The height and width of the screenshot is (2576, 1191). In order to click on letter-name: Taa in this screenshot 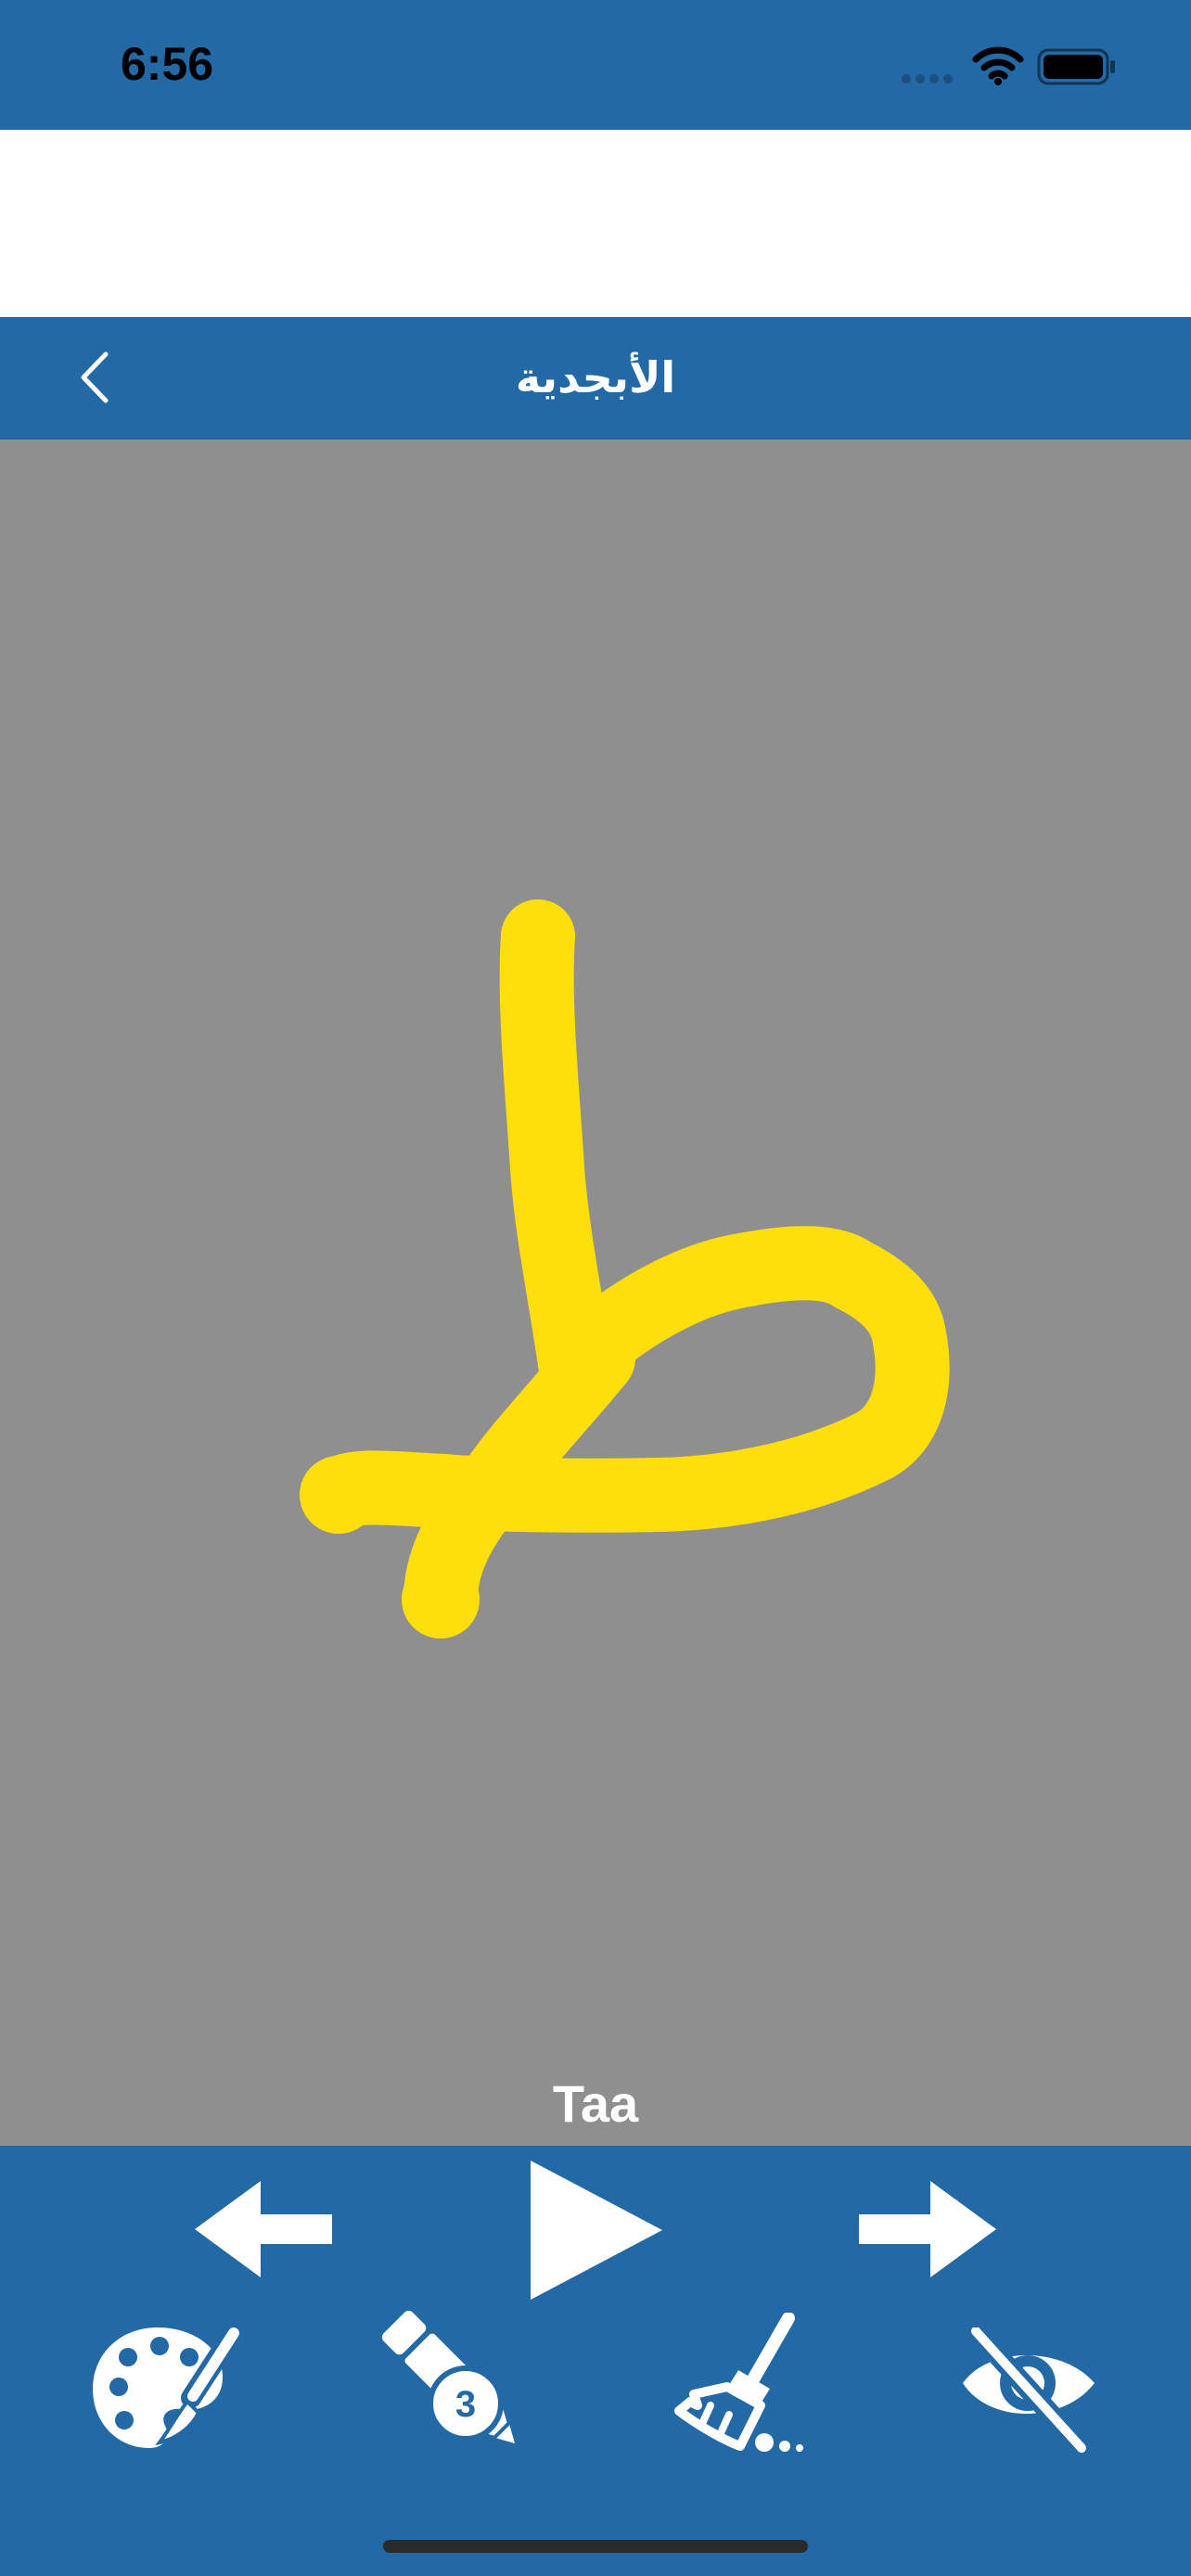, I will do `click(595, 2103)`.